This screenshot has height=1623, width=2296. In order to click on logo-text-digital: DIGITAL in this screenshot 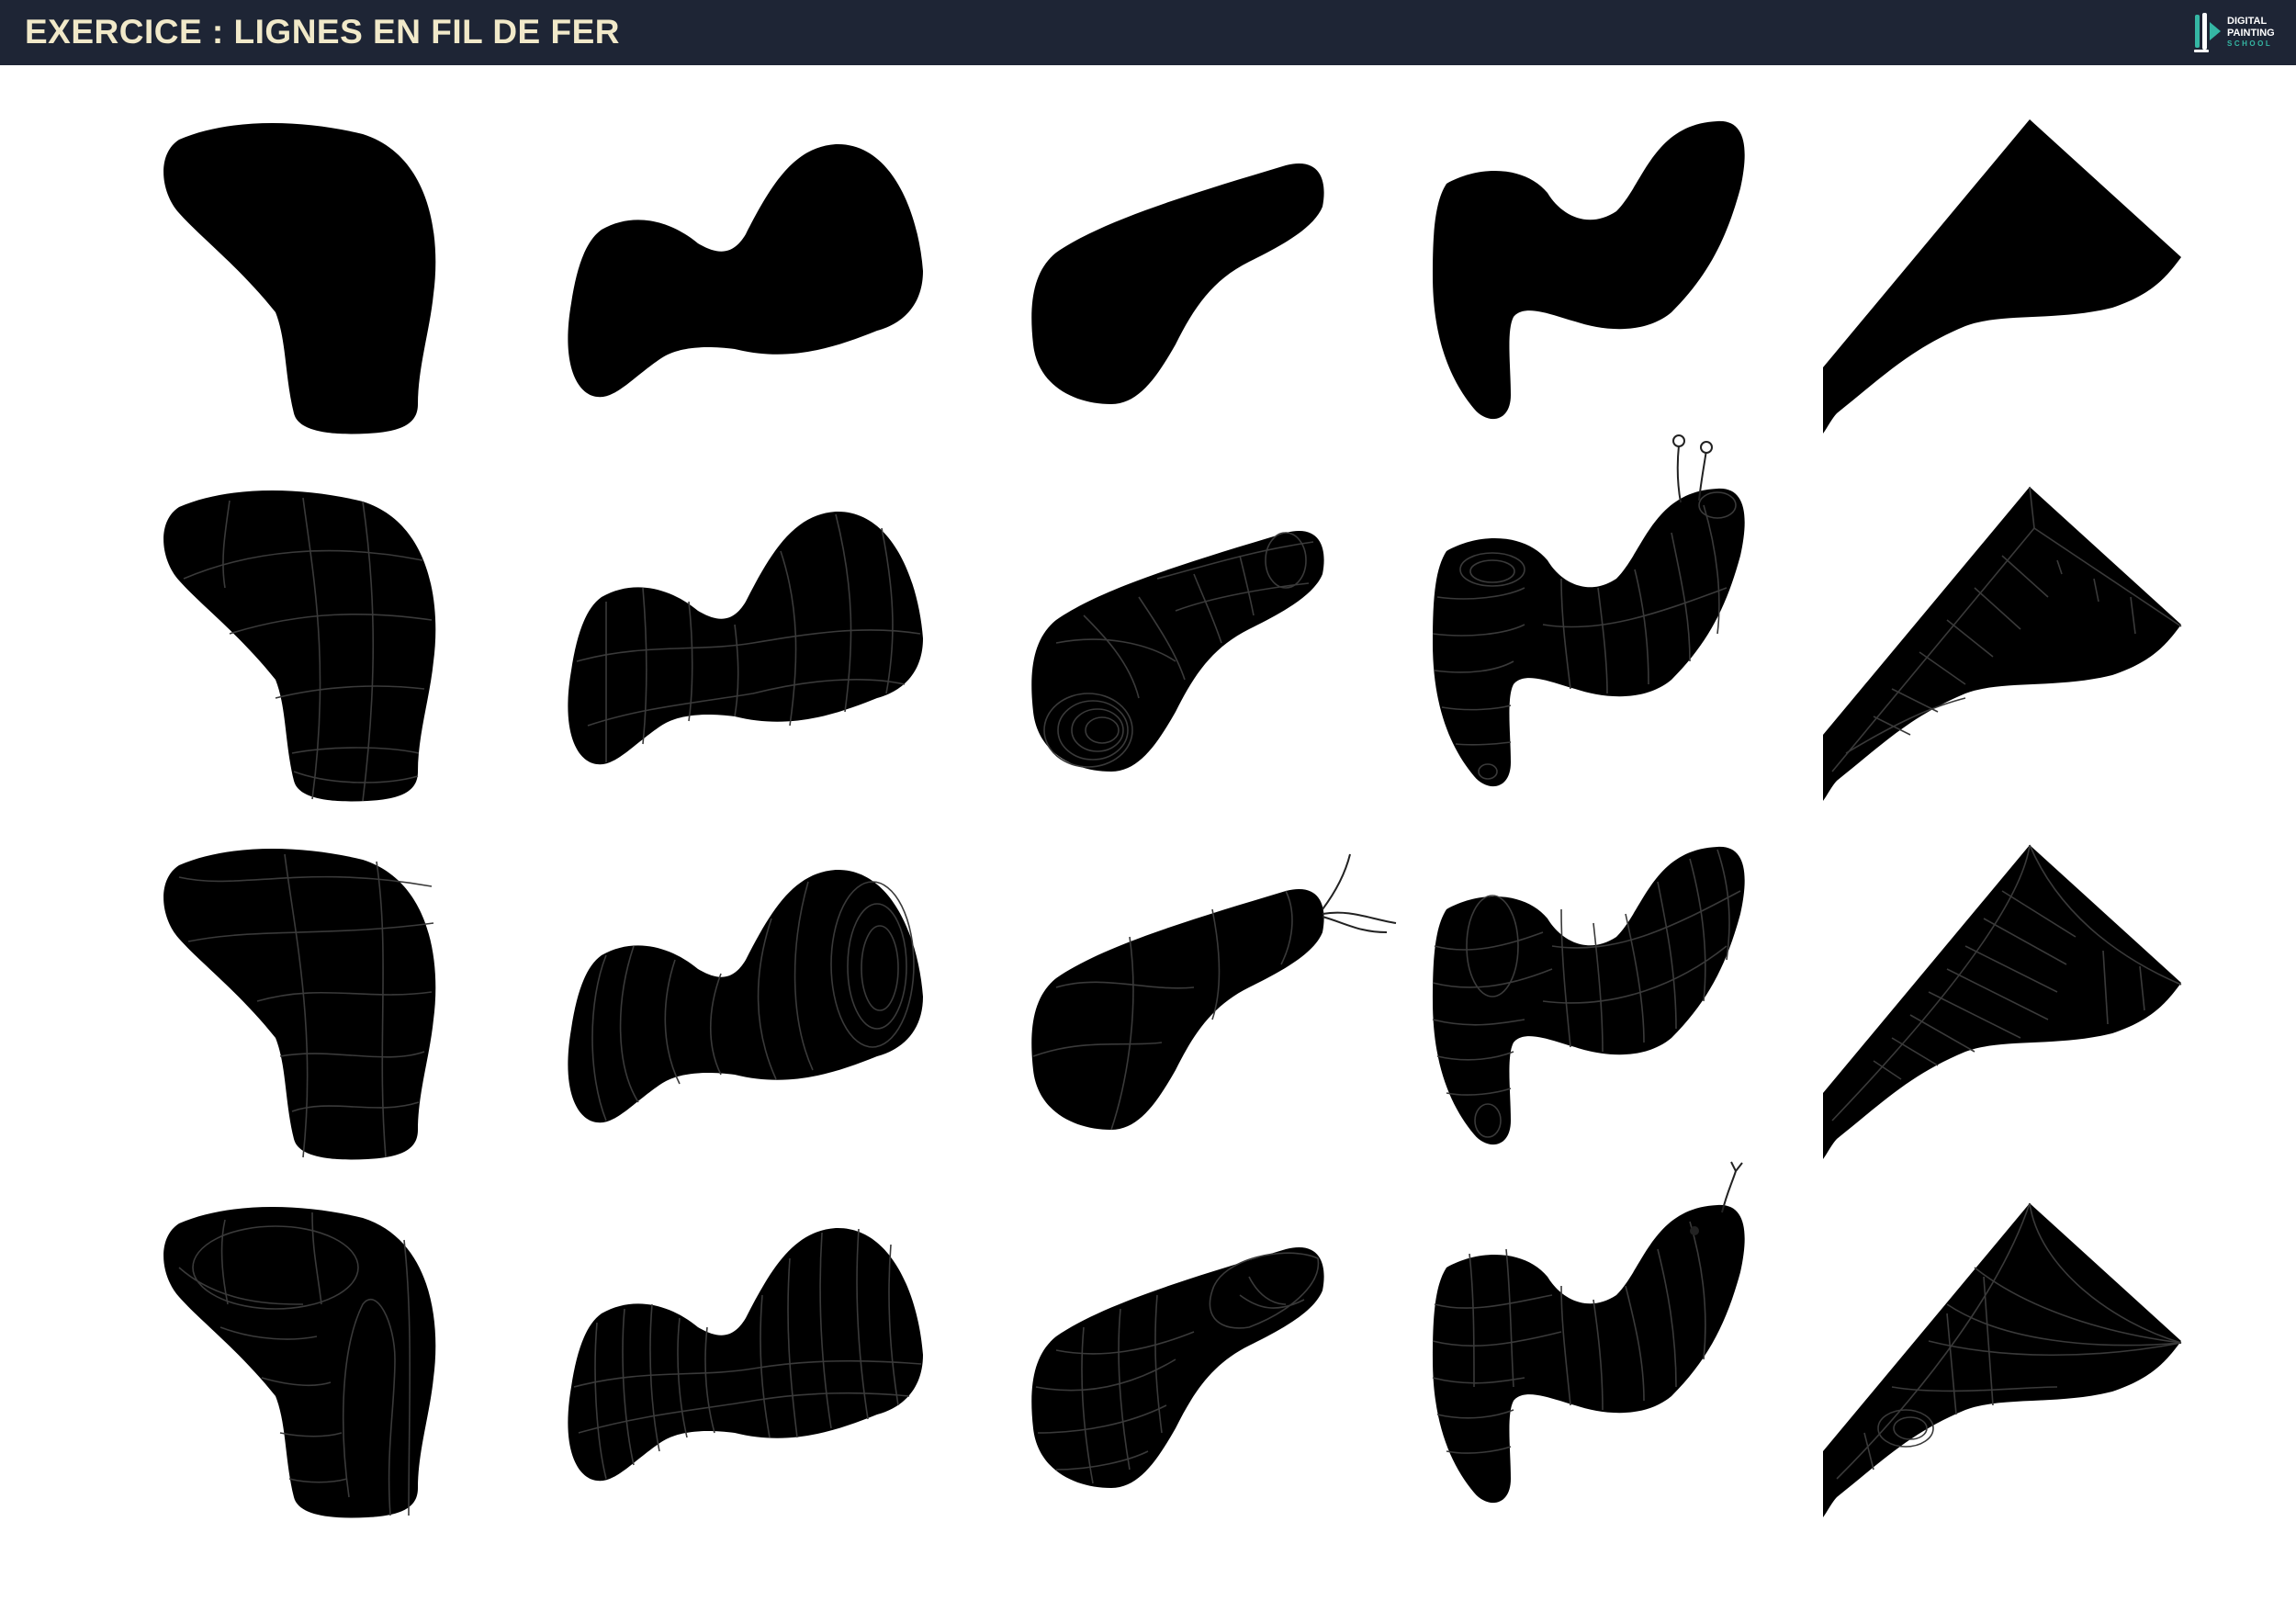, I will do `click(2247, 21)`.